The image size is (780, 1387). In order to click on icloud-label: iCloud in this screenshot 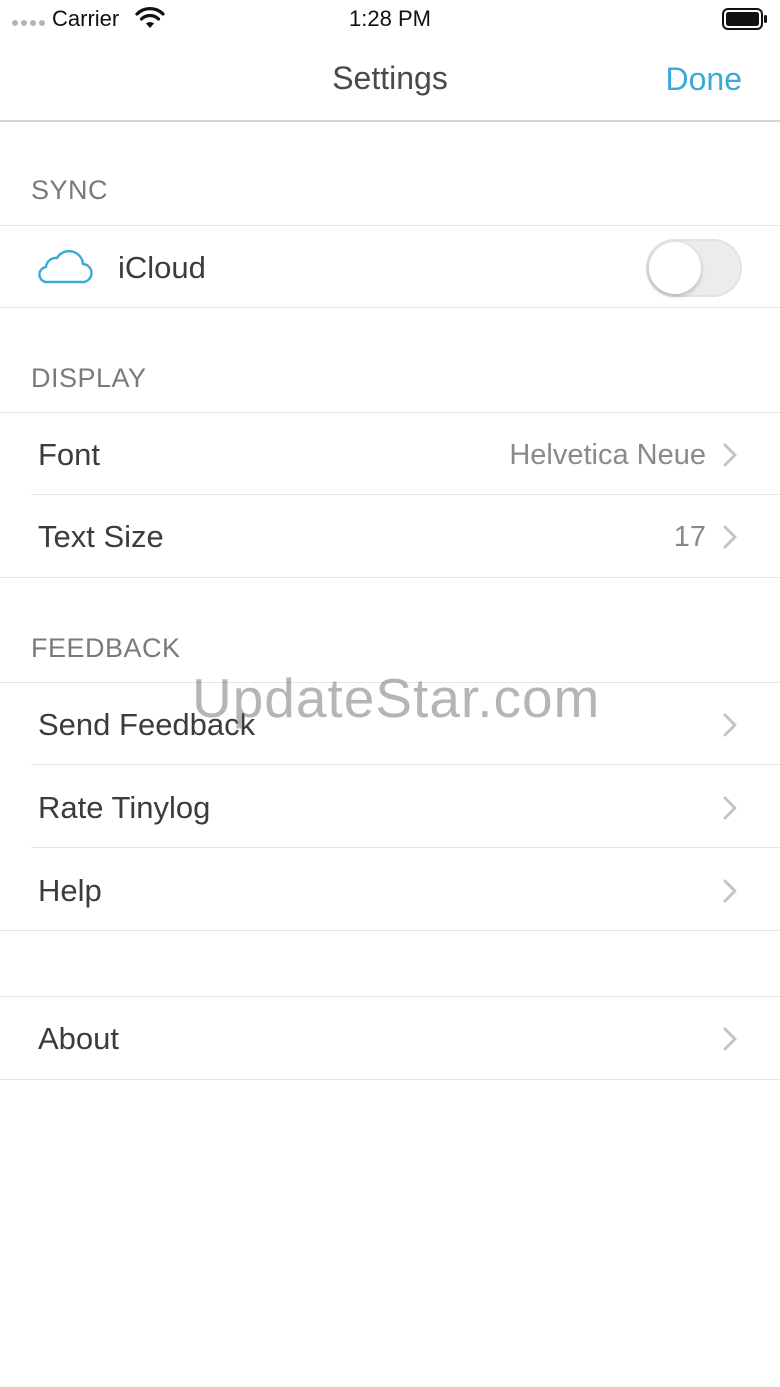, I will do `click(162, 267)`.